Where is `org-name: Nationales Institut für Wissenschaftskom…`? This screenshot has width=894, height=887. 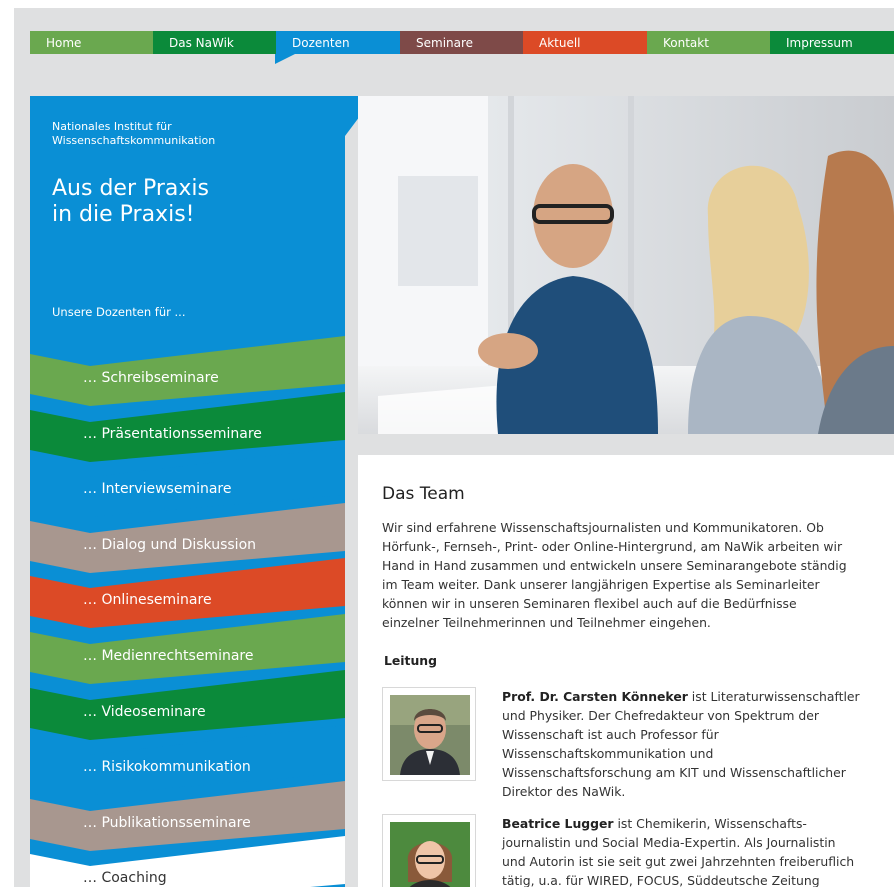 org-name: Nationales Institut für Wissenschaftskom… is located at coordinates (133, 134).